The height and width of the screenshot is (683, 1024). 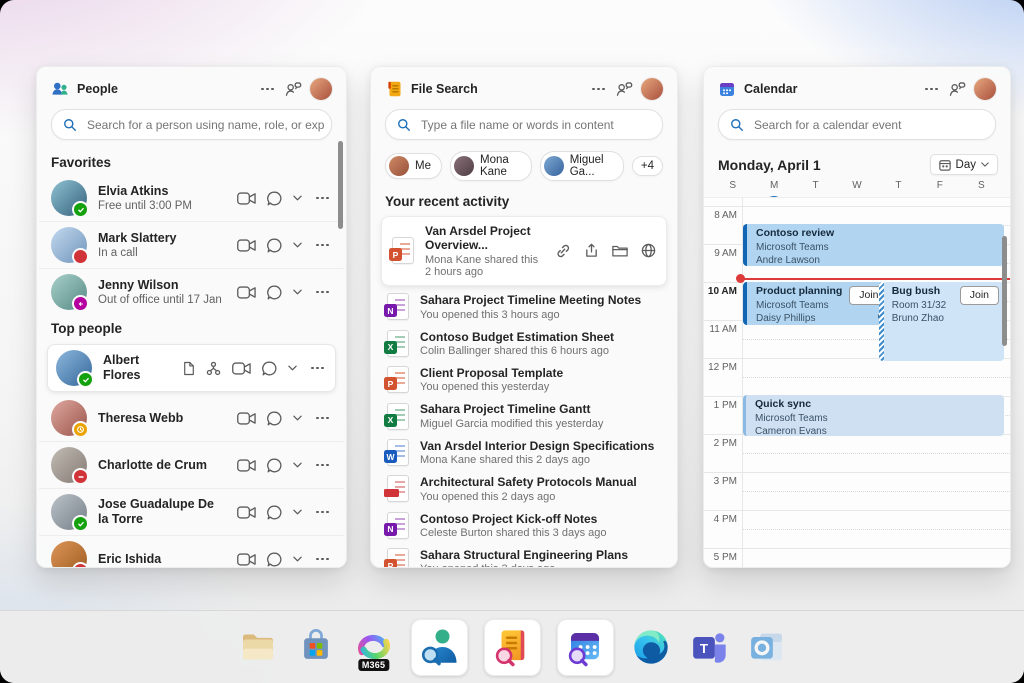 What do you see at coordinates (439, 647) in the screenshot?
I see `people-search-app-icon` at bounding box center [439, 647].